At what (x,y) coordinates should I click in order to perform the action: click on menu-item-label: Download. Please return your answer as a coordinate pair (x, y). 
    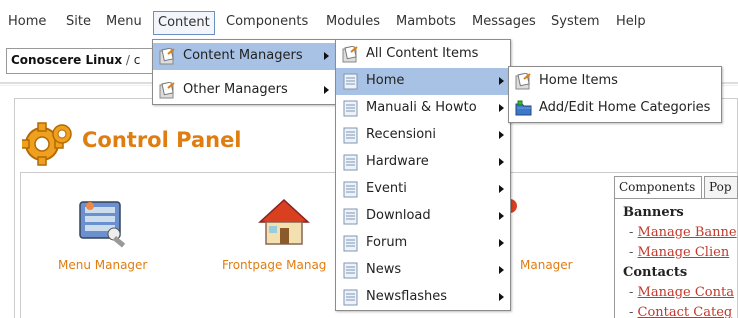
    Looking at the image, I should click on (398, 215).